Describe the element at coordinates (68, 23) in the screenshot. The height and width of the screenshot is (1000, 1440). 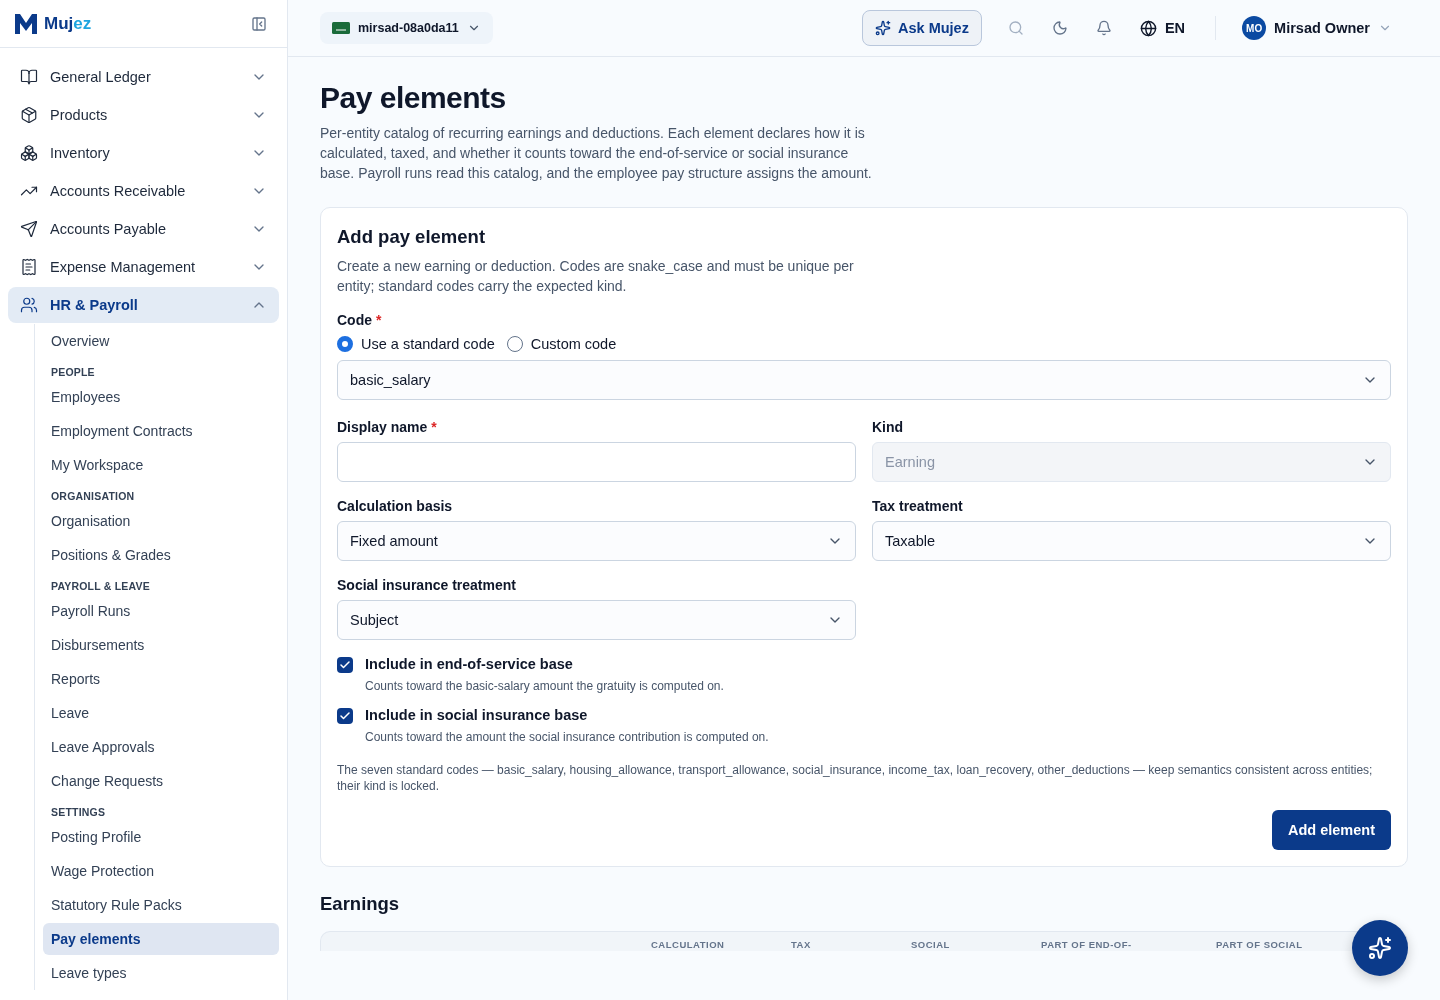
I see `brand-name: Mujez` at that location.